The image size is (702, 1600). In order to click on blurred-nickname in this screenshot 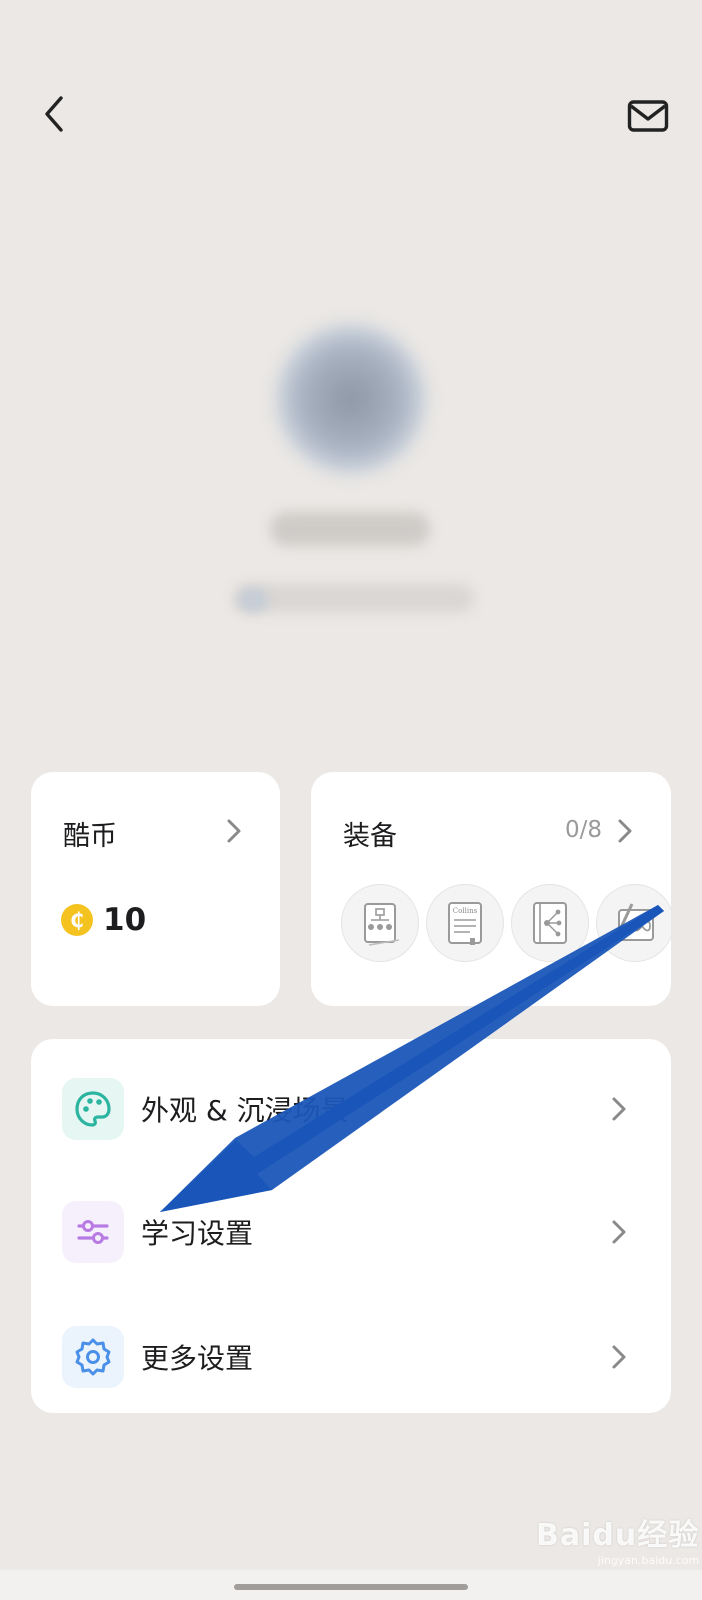, I will do `click(350, 529)`.